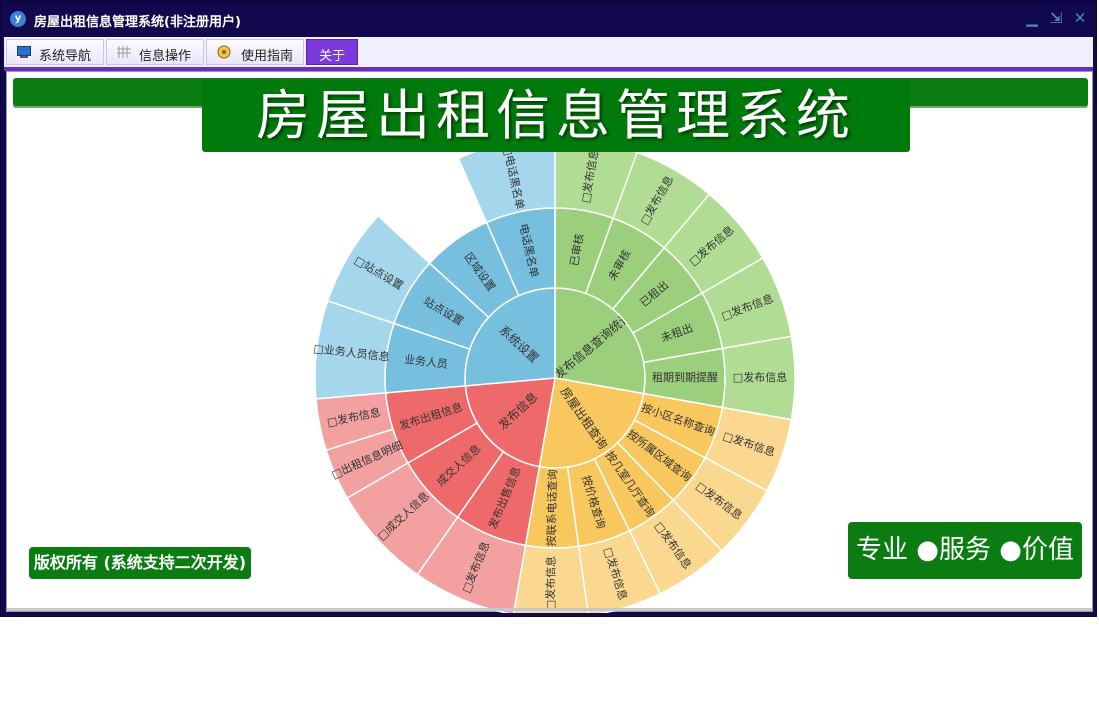  I want to click on tab-label: 关于, so click(332, 56).